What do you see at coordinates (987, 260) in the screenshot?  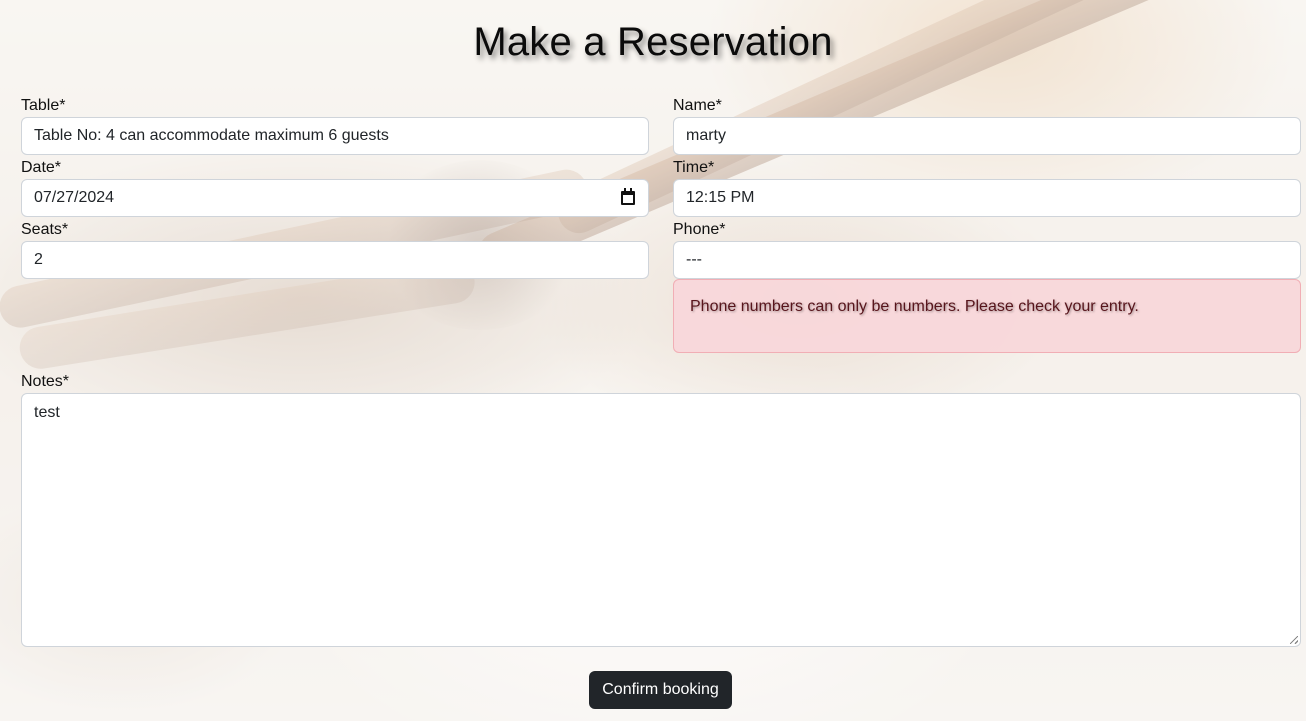 I see `phone-input: ---` at bounding box center [987, 260].